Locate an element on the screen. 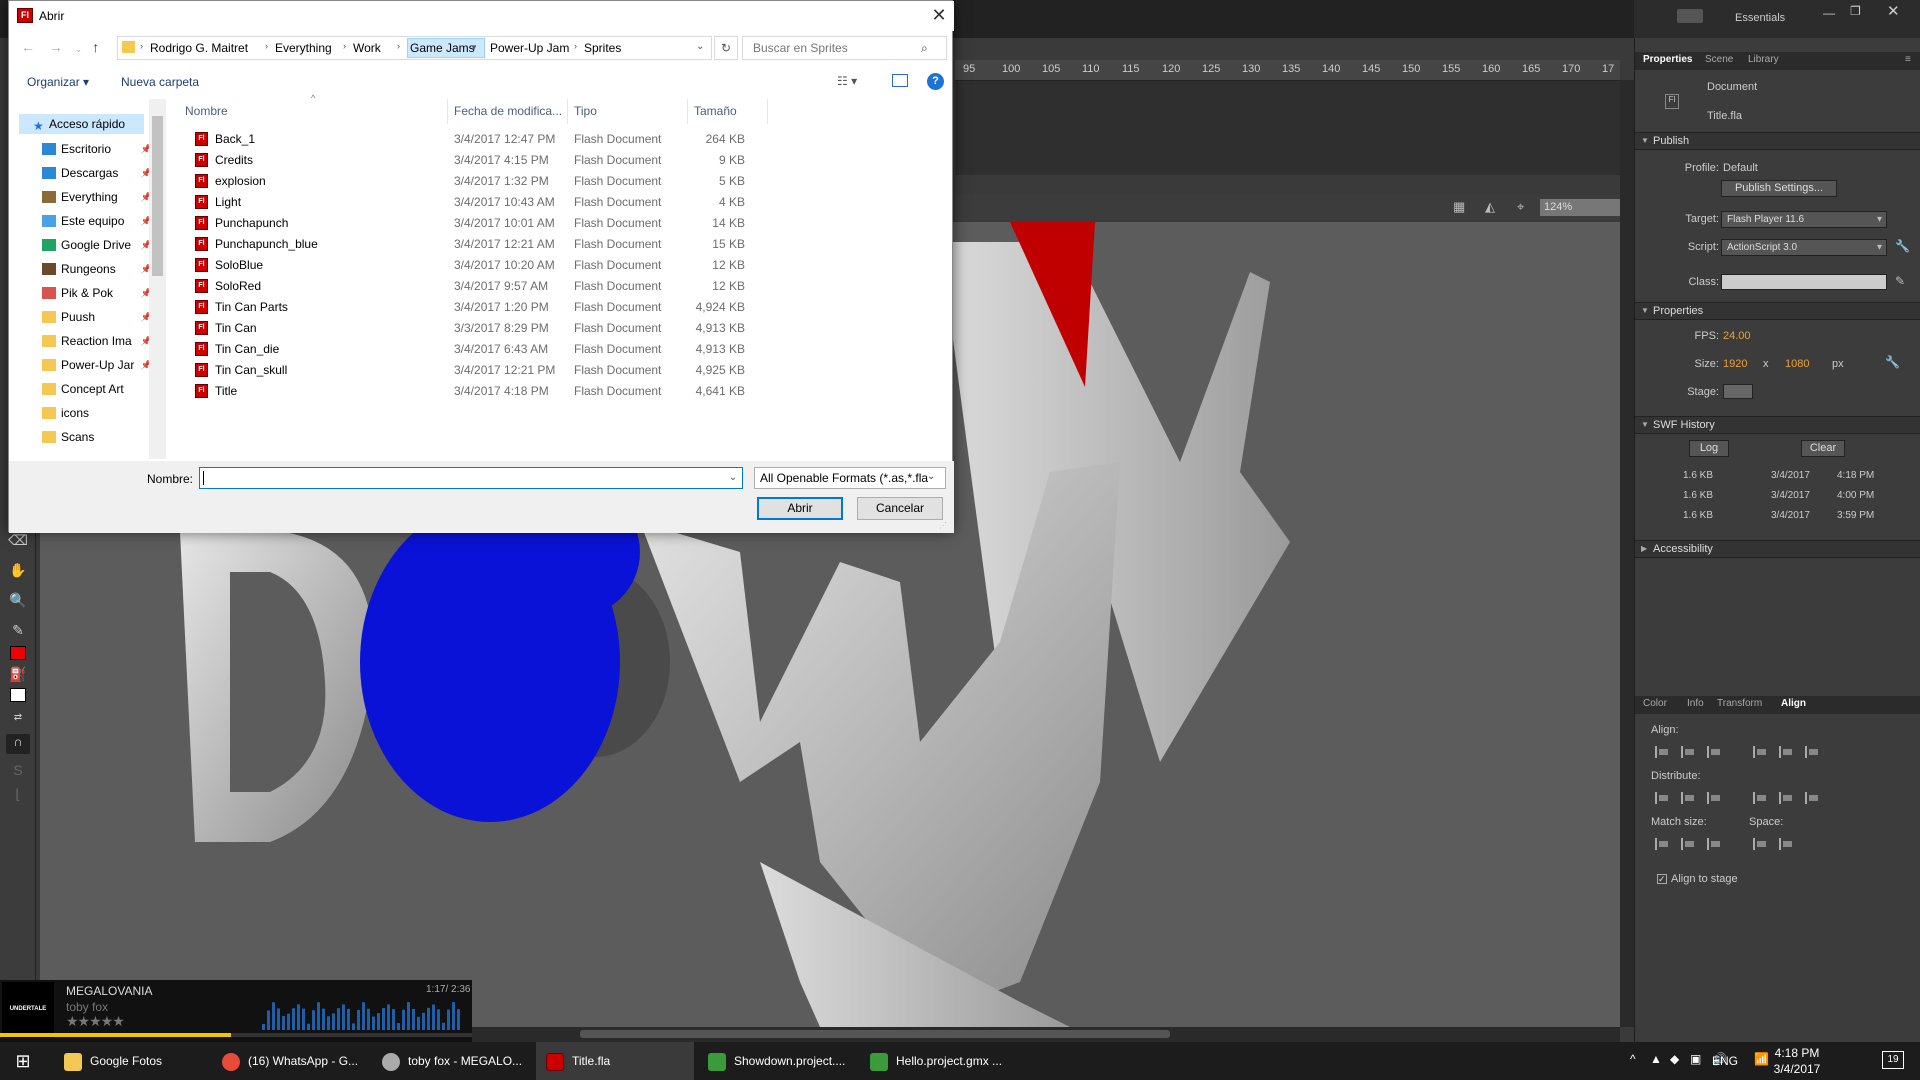  stage-color-swatch is located at coordinates (1738, 391).